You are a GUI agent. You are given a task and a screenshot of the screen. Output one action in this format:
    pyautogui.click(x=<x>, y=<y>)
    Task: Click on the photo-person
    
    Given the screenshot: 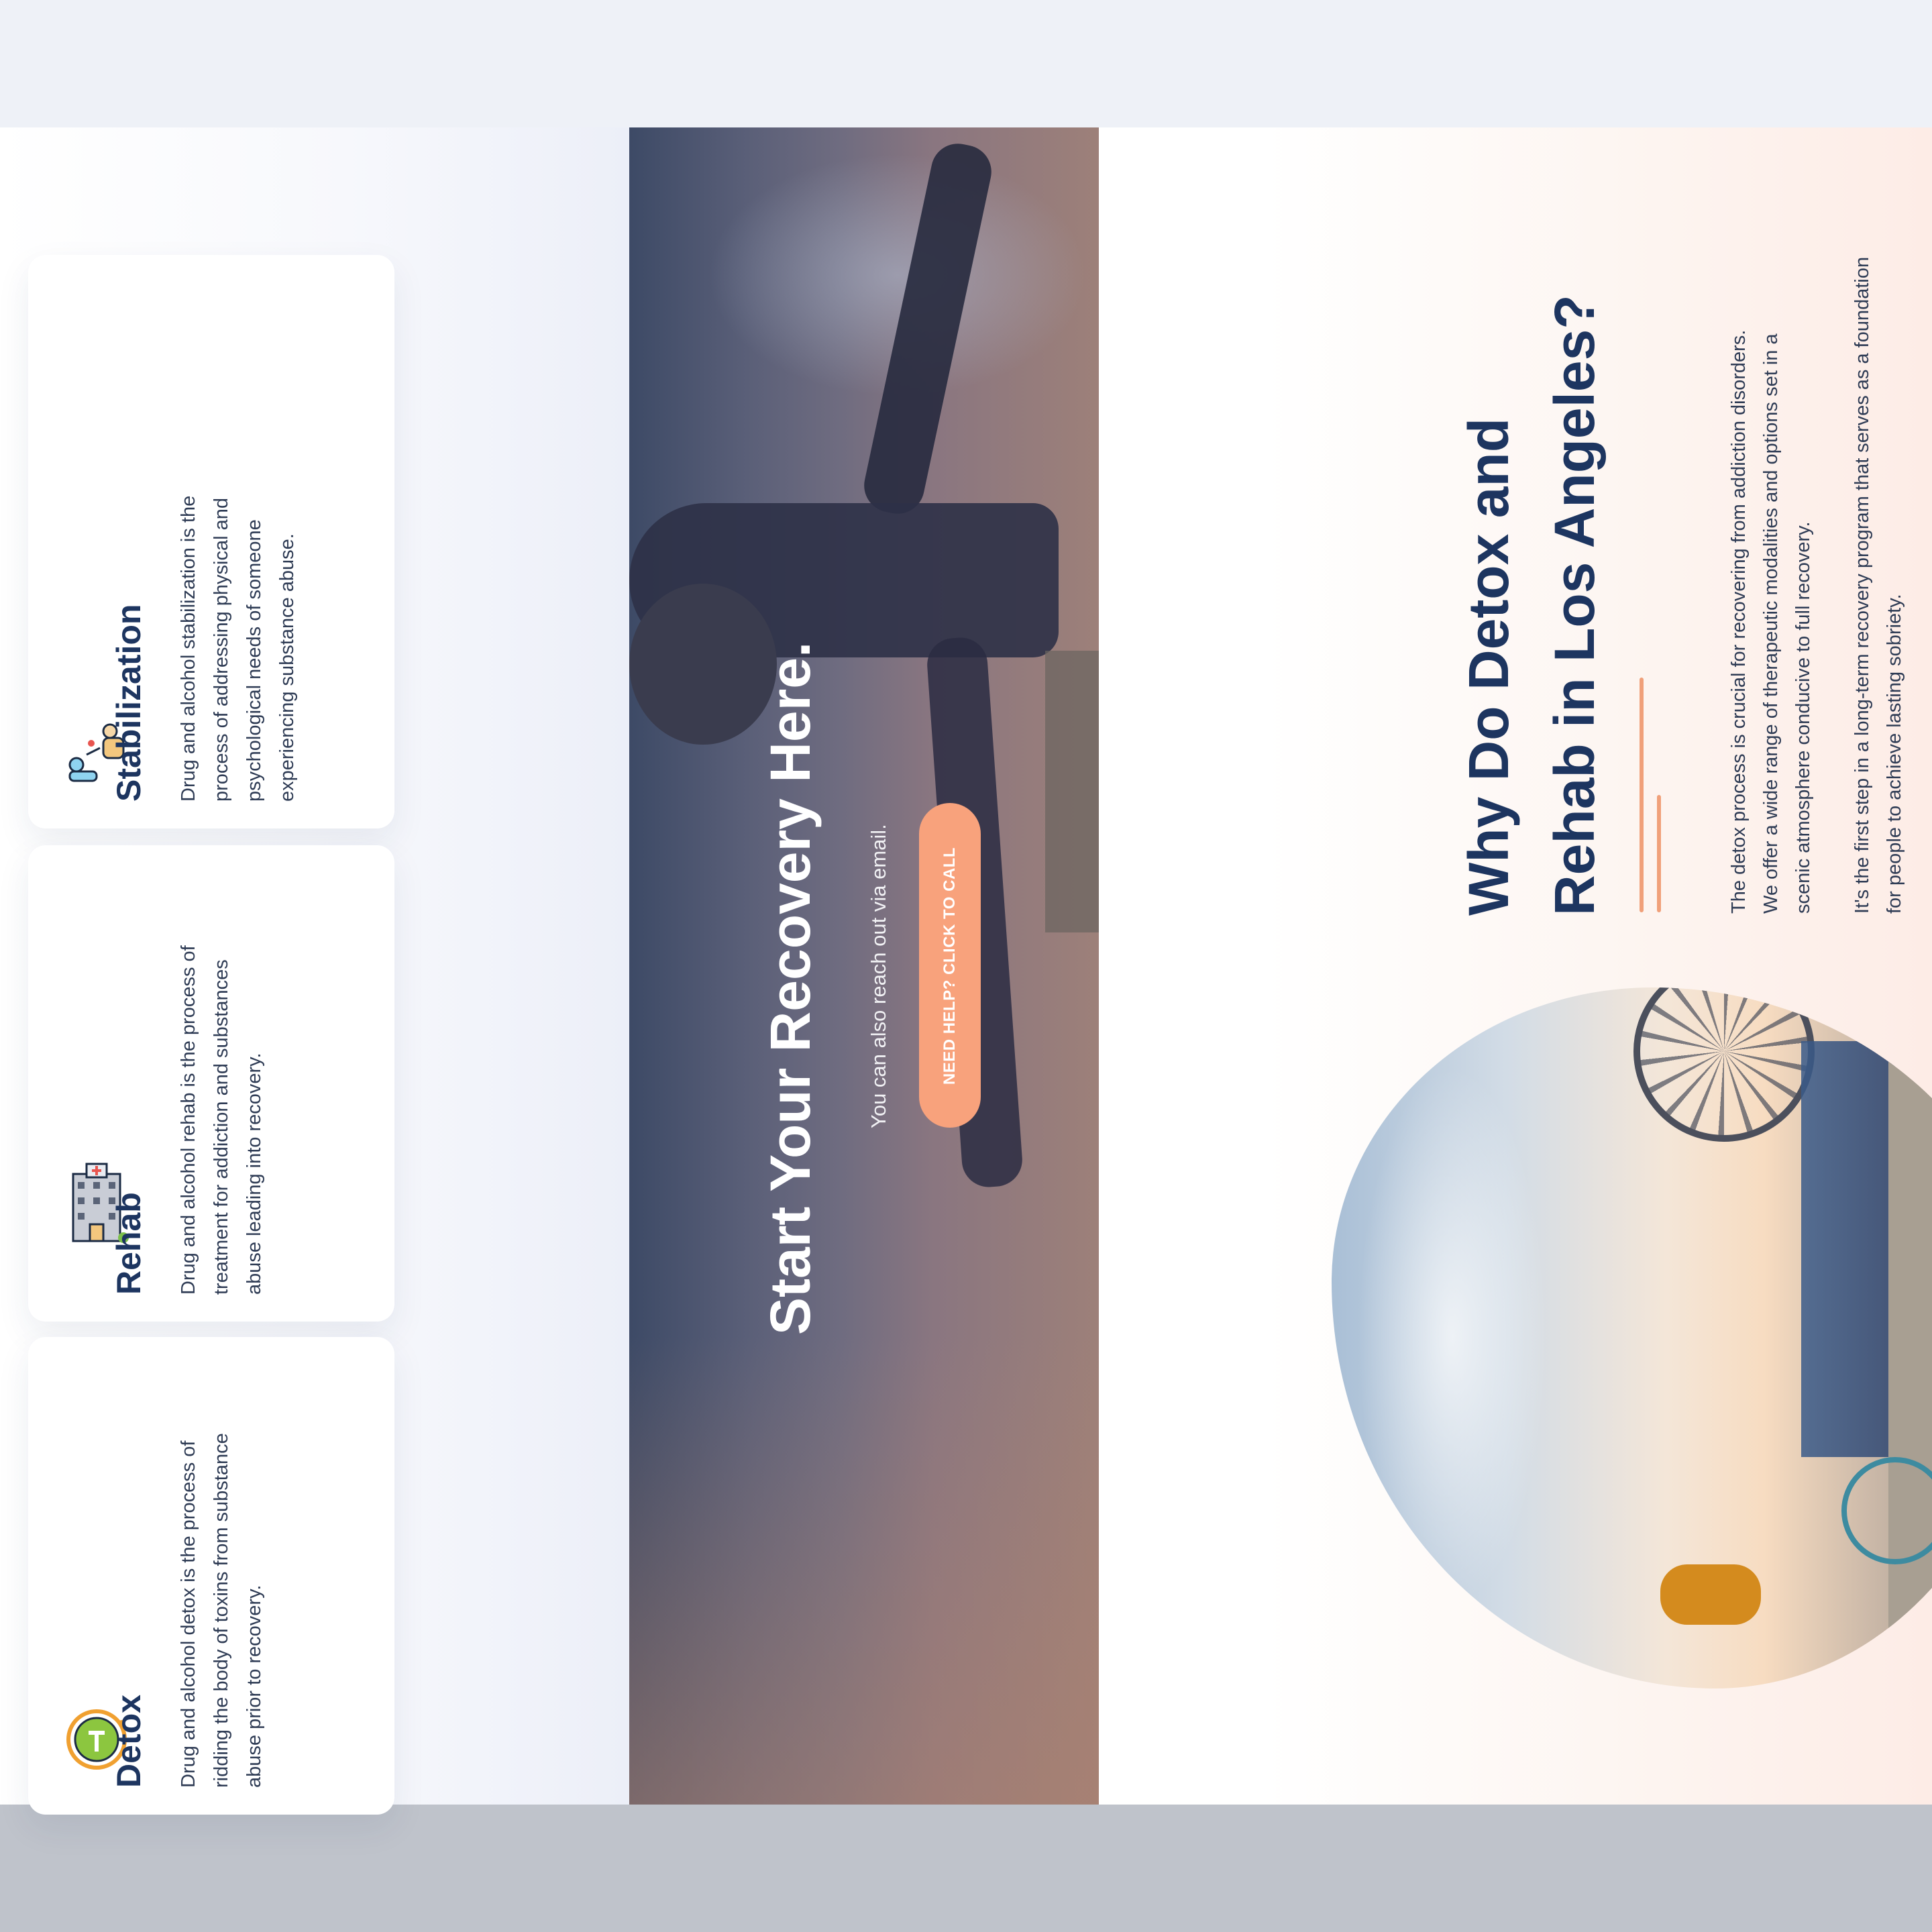 What is the action you would take?
    pyautogui.click(x=1710, y=1594)
    